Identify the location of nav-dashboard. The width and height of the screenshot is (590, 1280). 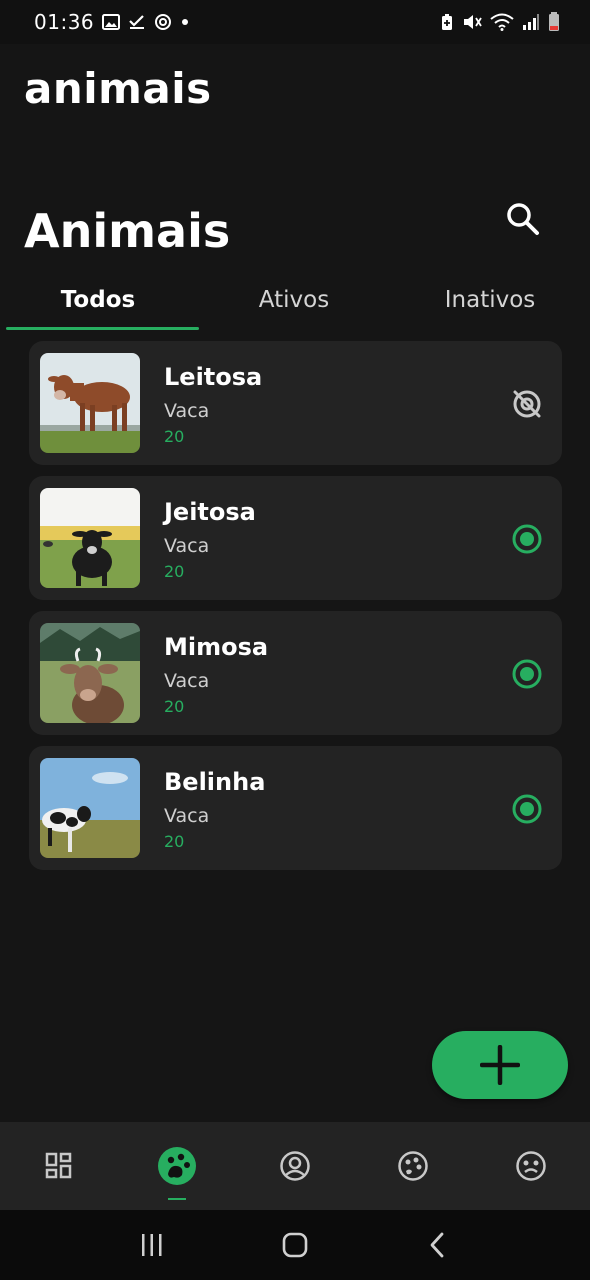
(59, 1166).